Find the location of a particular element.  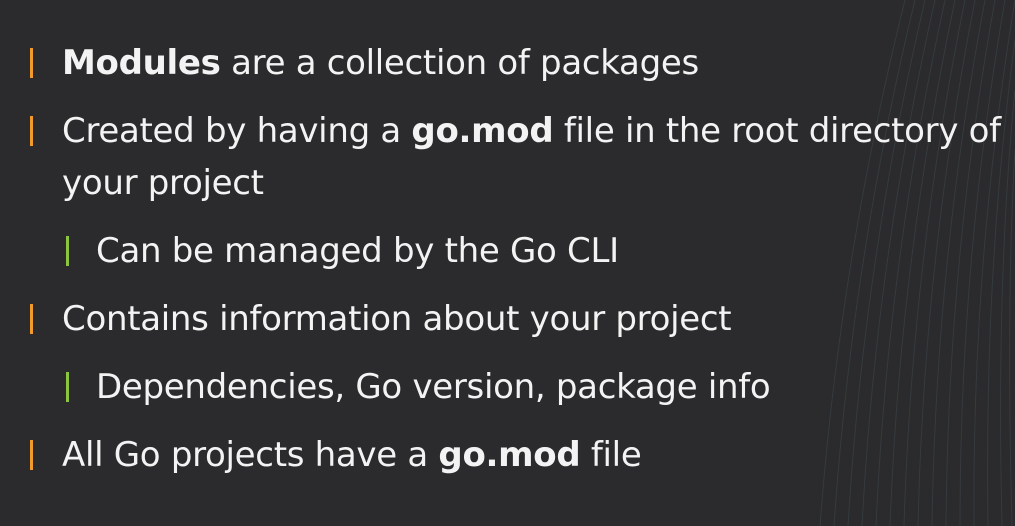

text-segment: All Go projects have a is located at coordinates (250, 455).